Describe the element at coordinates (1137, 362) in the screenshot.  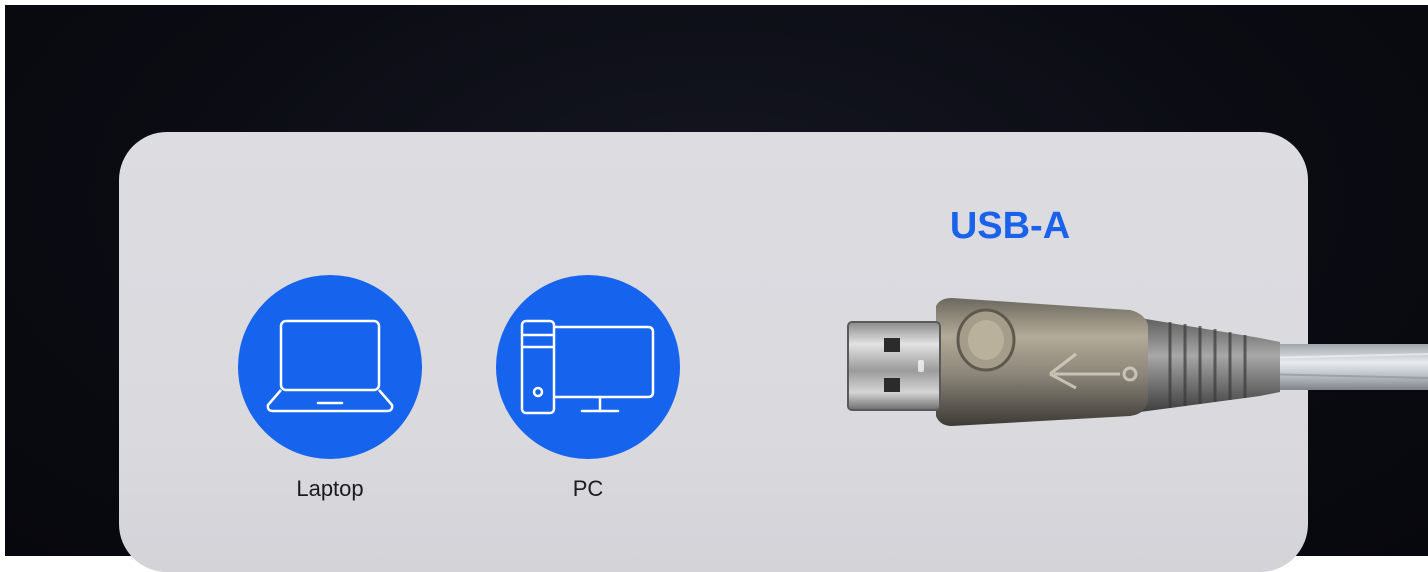
I see `usb-a-cable-image` at that location.